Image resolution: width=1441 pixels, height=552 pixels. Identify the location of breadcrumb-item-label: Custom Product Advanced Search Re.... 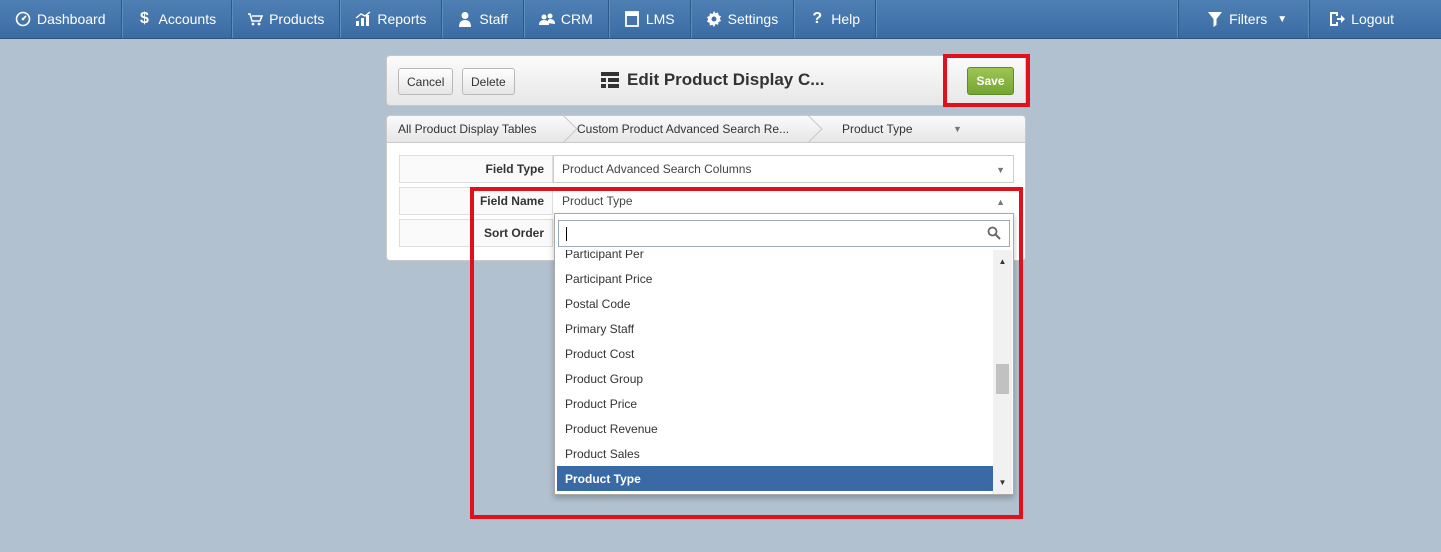
(683, 129).